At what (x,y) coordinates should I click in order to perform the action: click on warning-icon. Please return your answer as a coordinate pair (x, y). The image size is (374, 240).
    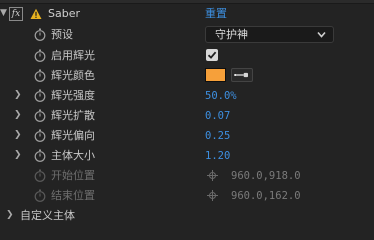
    Looking at the image, I should click on (36, 13).